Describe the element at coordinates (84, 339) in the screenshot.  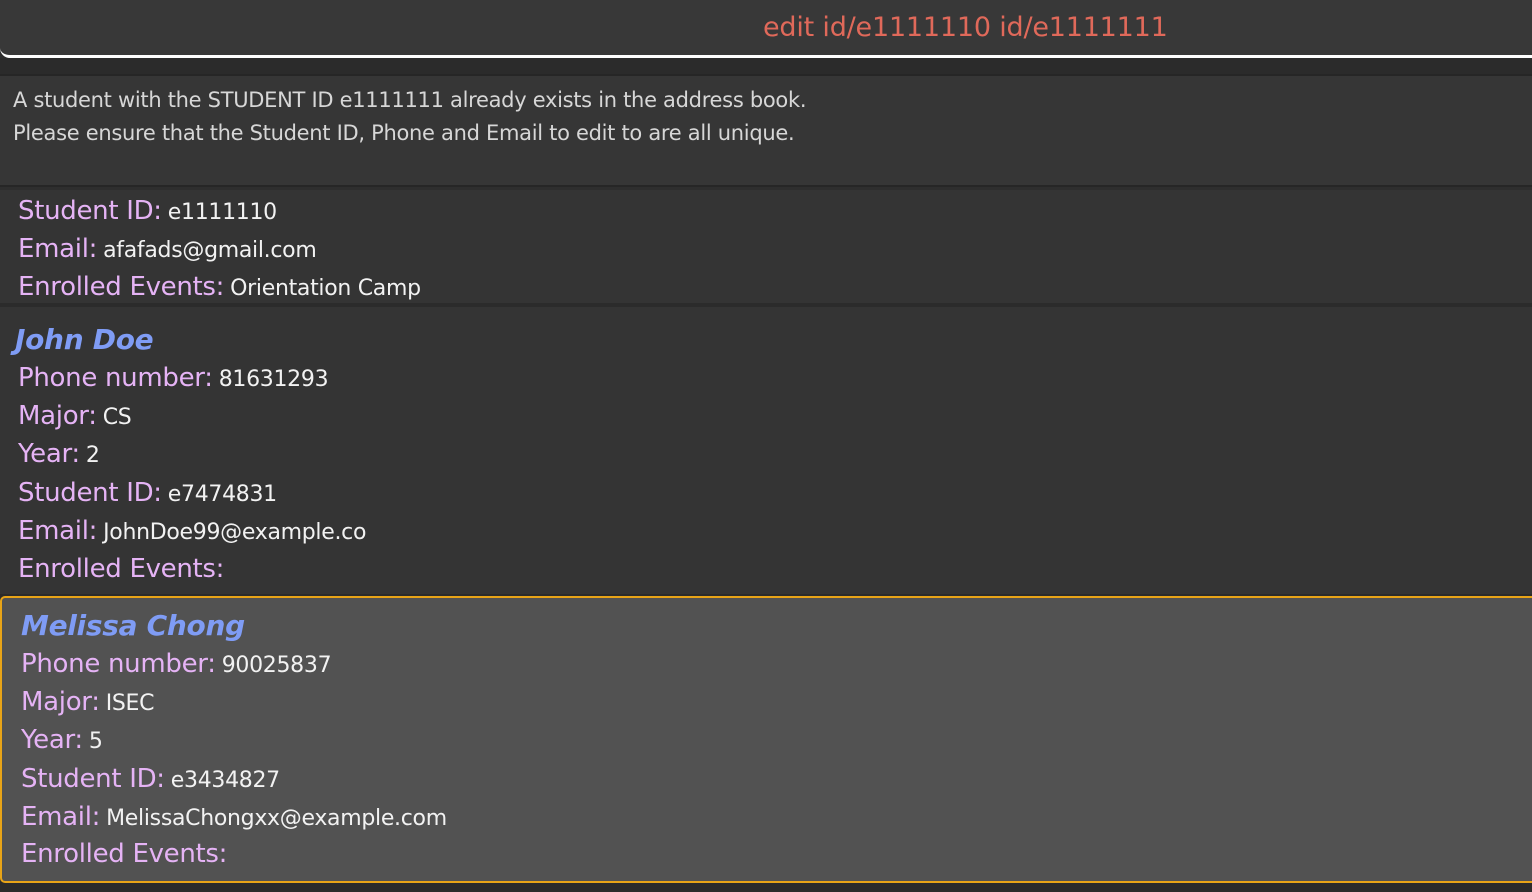
I see `student-name: John Doe` at that location.